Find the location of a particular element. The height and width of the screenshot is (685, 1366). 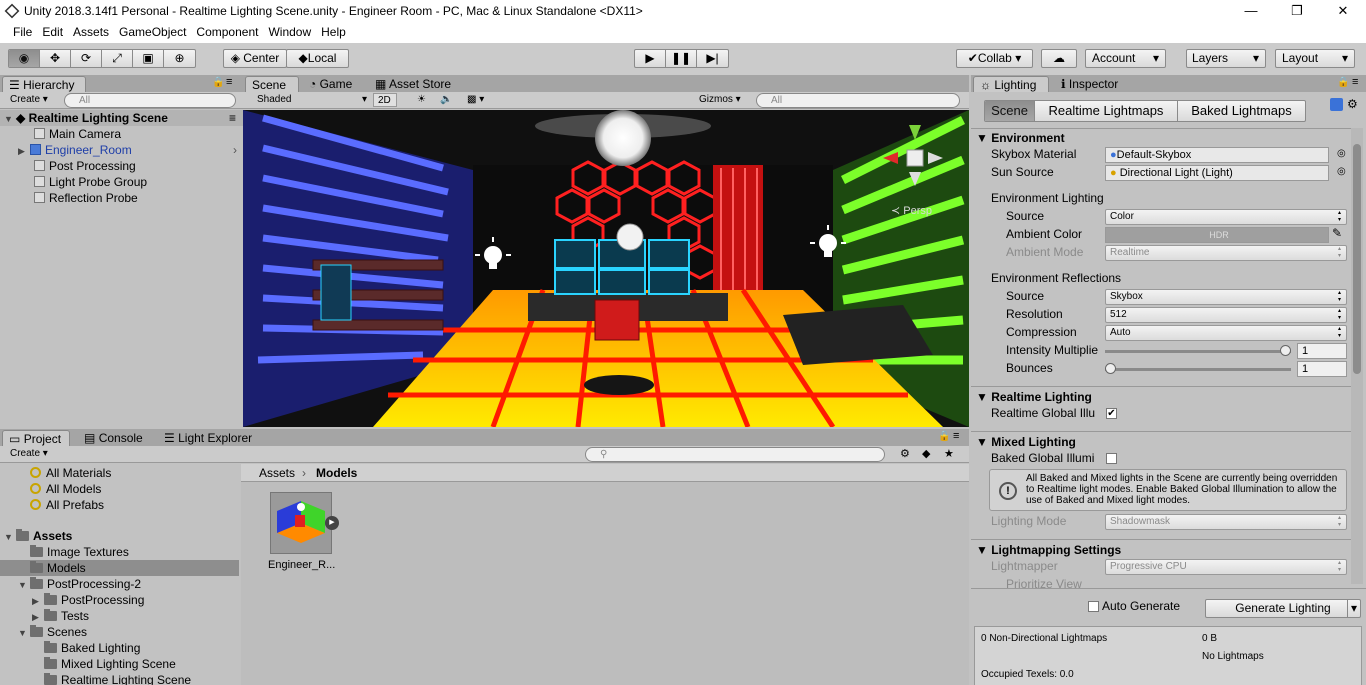

list-item: ▶ Engineer_Room › is located at coordinates (130, 150).